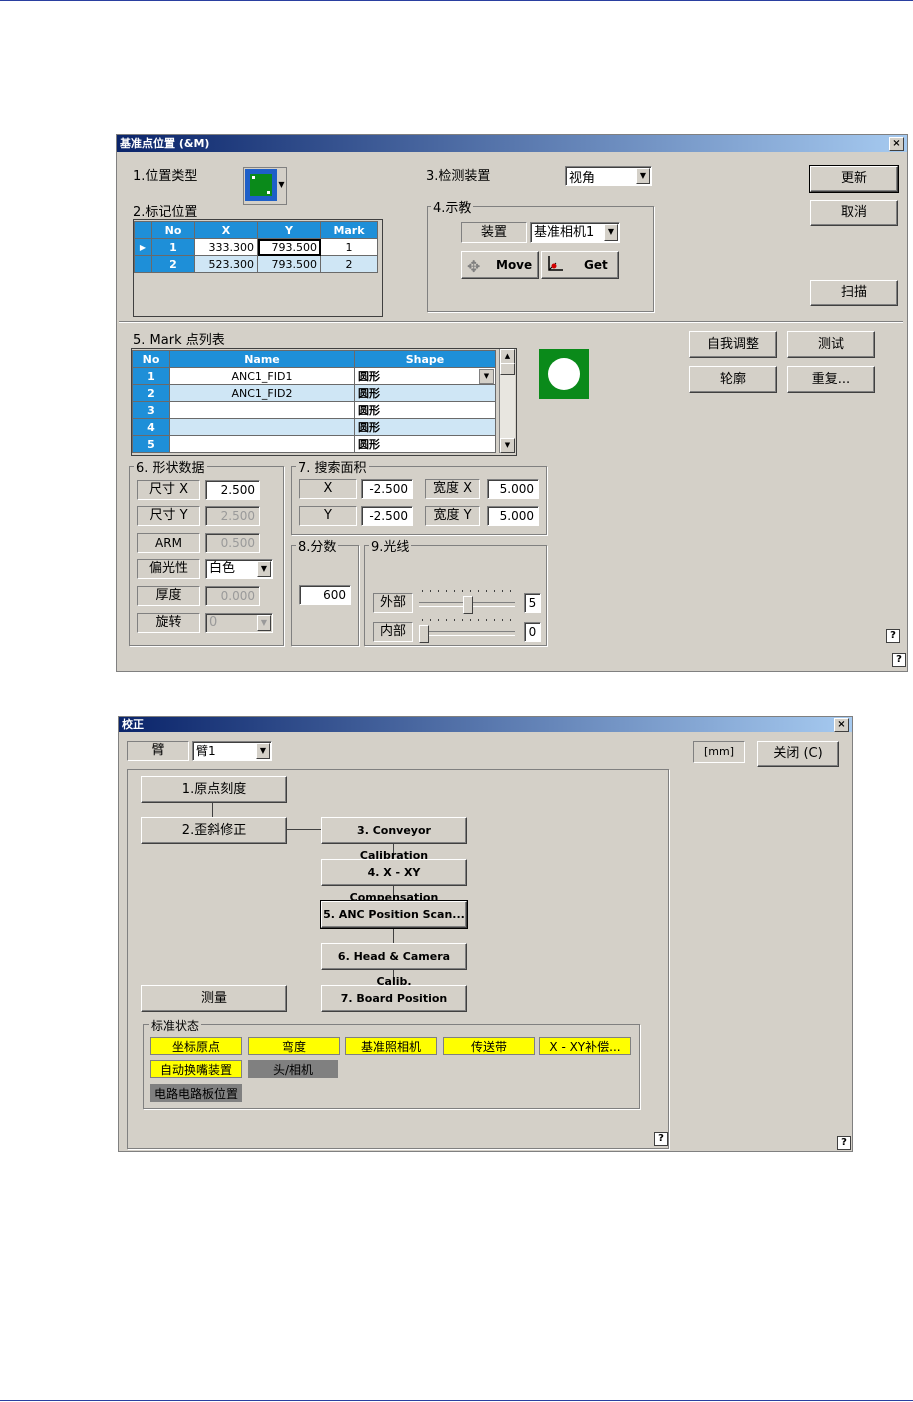 The width and height of the screenshot is (913, 1402). I want to click on cell-x: 523.300, so click(226, 264).